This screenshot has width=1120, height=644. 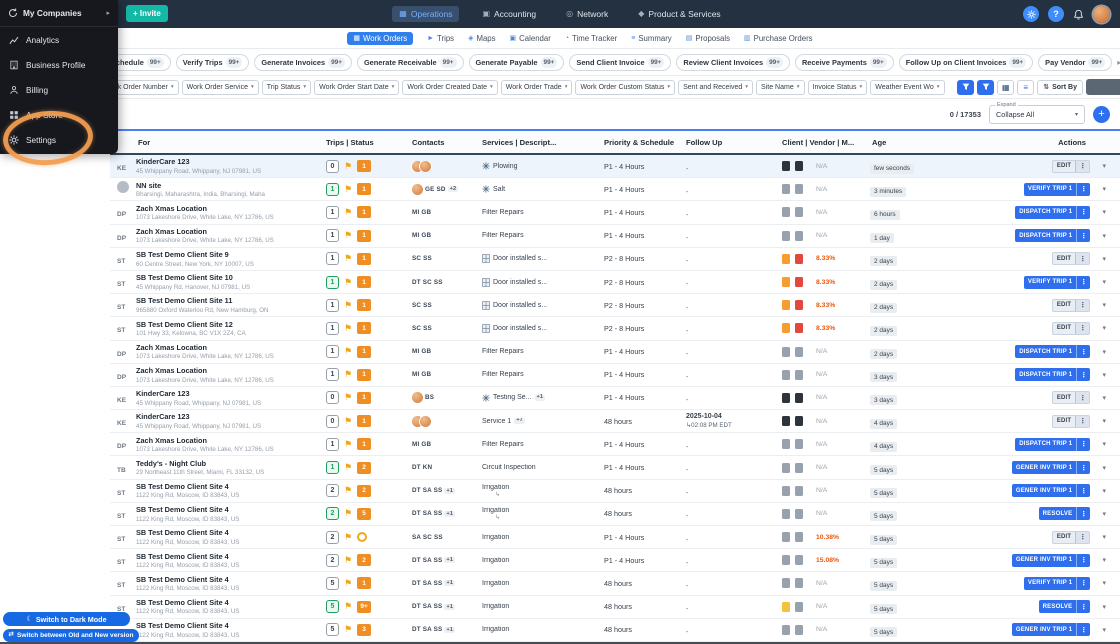 What do you see at coordinates (427, 537) in the screenshot?
I see `contact-initials: SA SC SS` at bounding box center [427, 537].